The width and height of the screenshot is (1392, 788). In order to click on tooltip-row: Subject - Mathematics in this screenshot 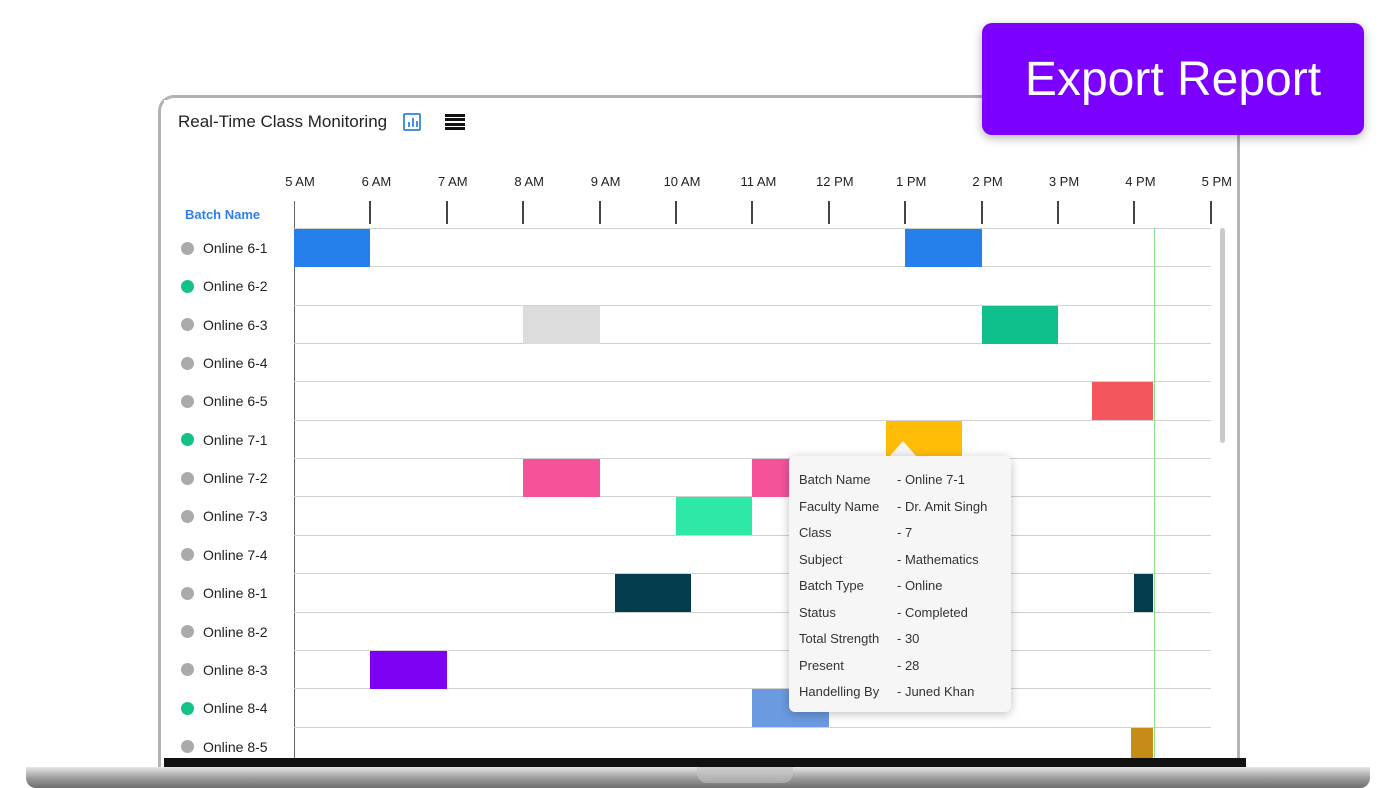, I will do `click(889, 559)`.